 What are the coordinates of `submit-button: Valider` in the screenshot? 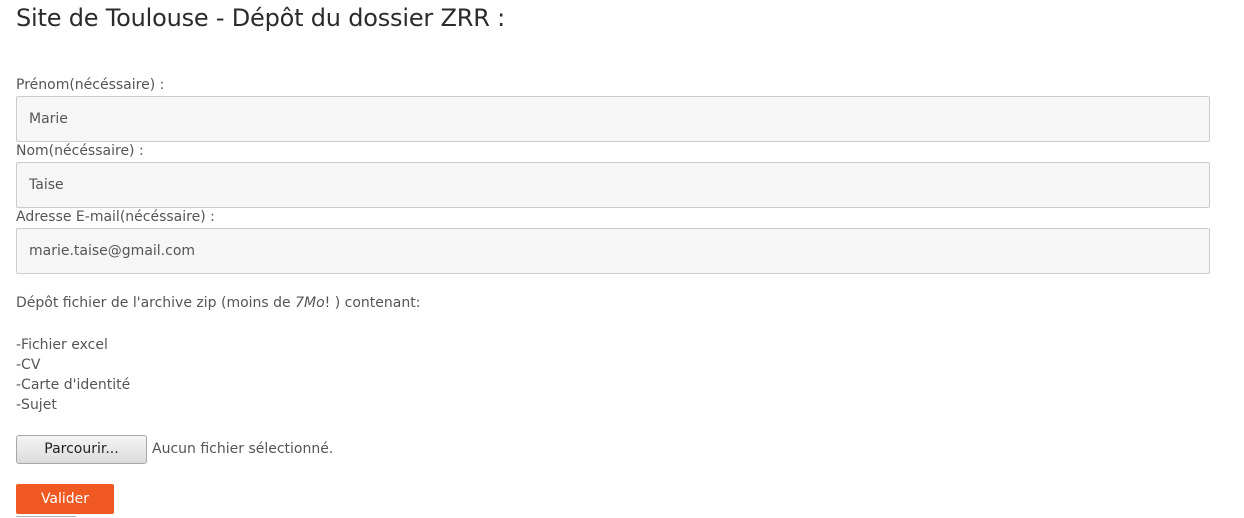 It's located at (65, 499).